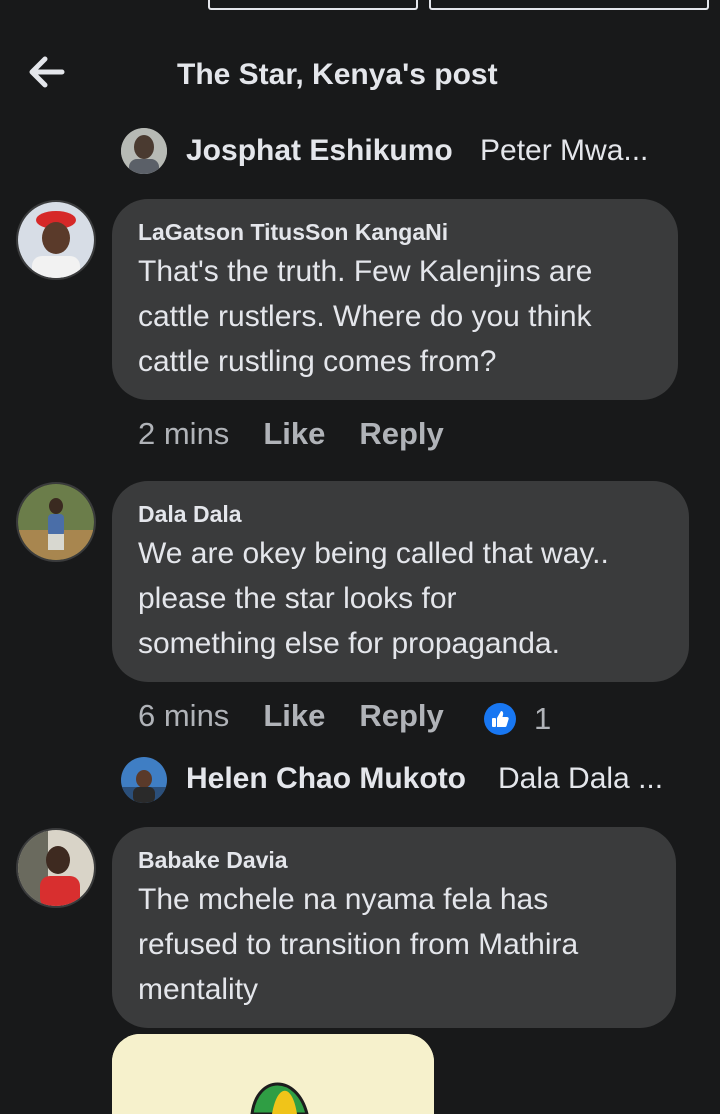 This screenshot has width=720, height=1114. I want to click on page-title: The Star, Kenya's post, so click(337, 74).